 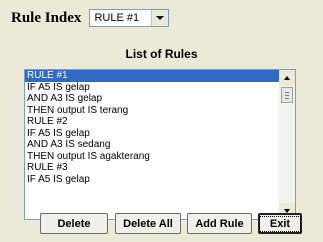 I want to click on exit-button: Exit, so click(x=280, y=223).